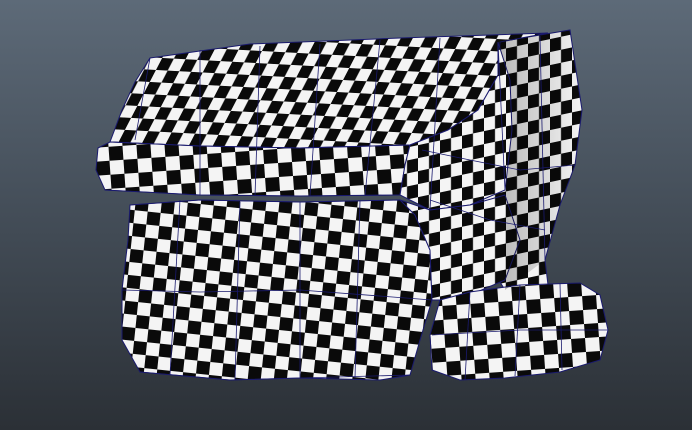 This screenshot has height=430, width=692. Describe the element at coordinates (540, 160) in the screenshot. I see `shading-overlay` at that location.